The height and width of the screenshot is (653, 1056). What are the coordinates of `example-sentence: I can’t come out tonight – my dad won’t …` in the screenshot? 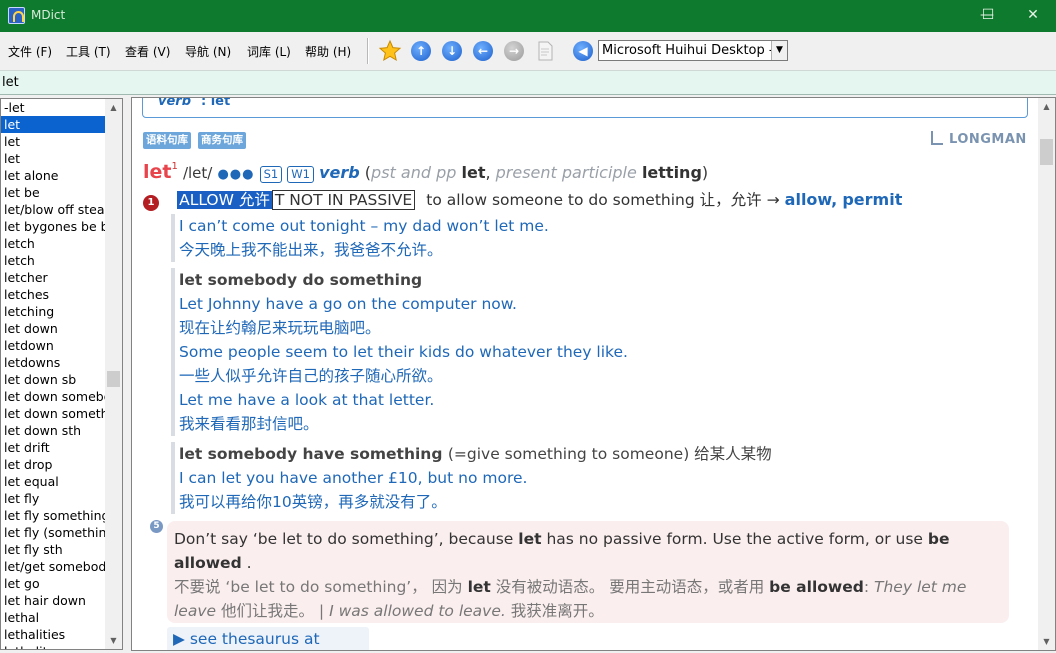 It's located at (362, 226).